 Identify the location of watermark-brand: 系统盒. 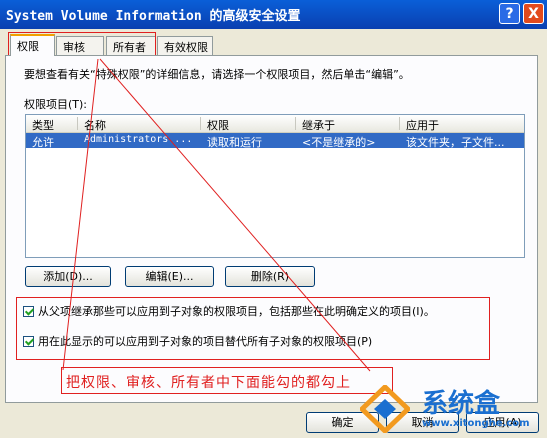
(461, 404).